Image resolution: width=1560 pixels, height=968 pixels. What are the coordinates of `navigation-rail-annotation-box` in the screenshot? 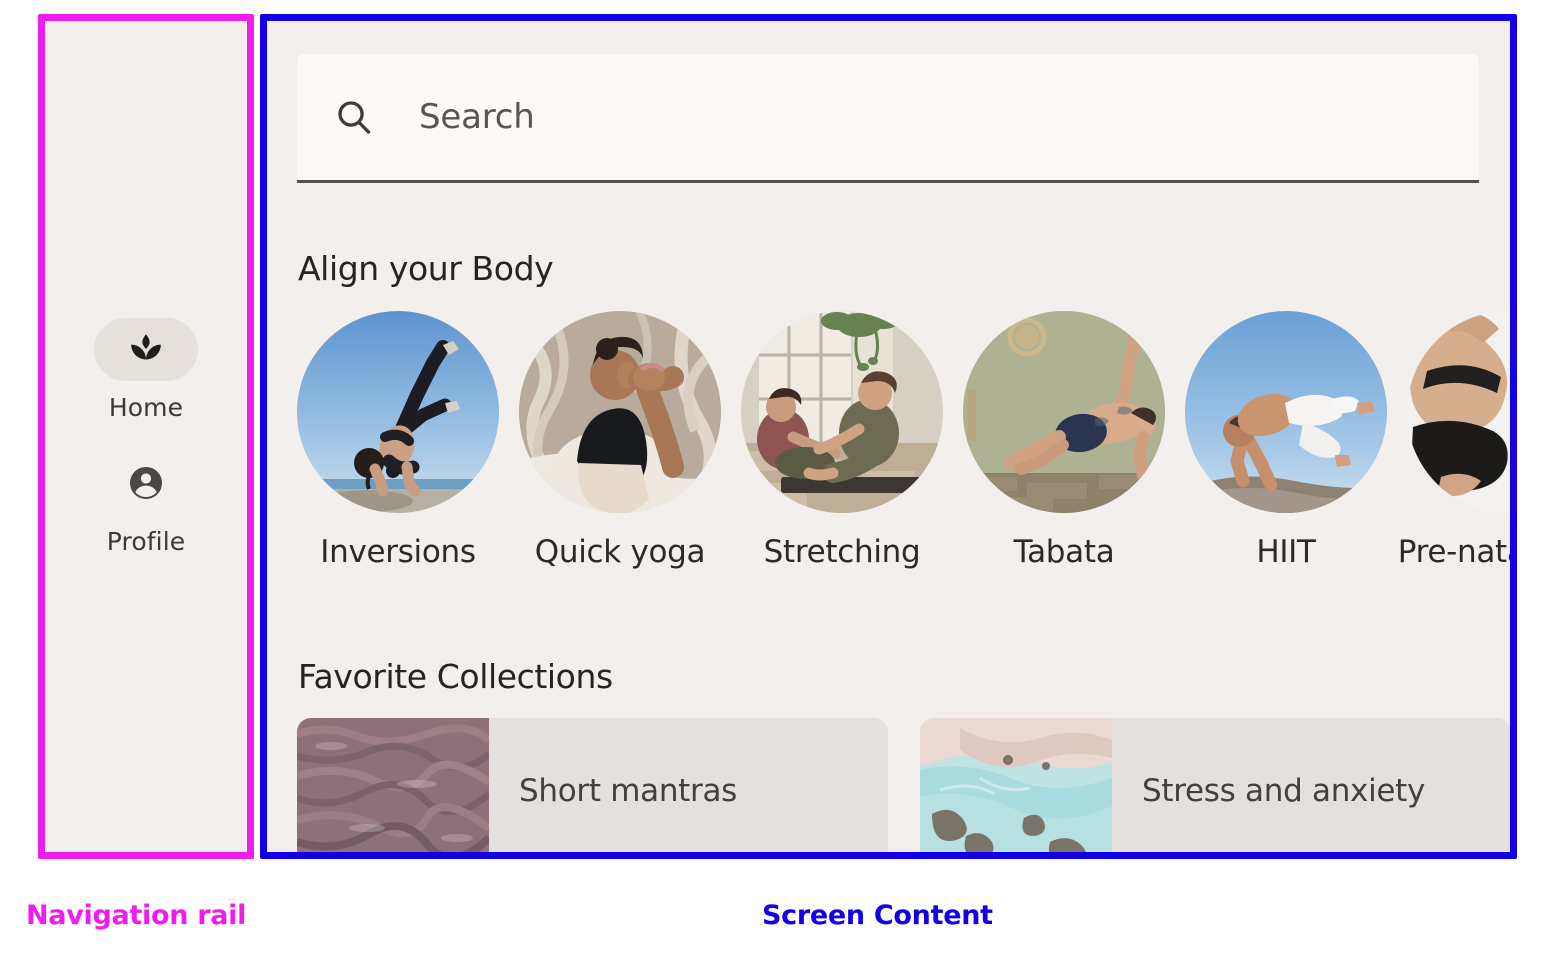 It's located at (146, 436).